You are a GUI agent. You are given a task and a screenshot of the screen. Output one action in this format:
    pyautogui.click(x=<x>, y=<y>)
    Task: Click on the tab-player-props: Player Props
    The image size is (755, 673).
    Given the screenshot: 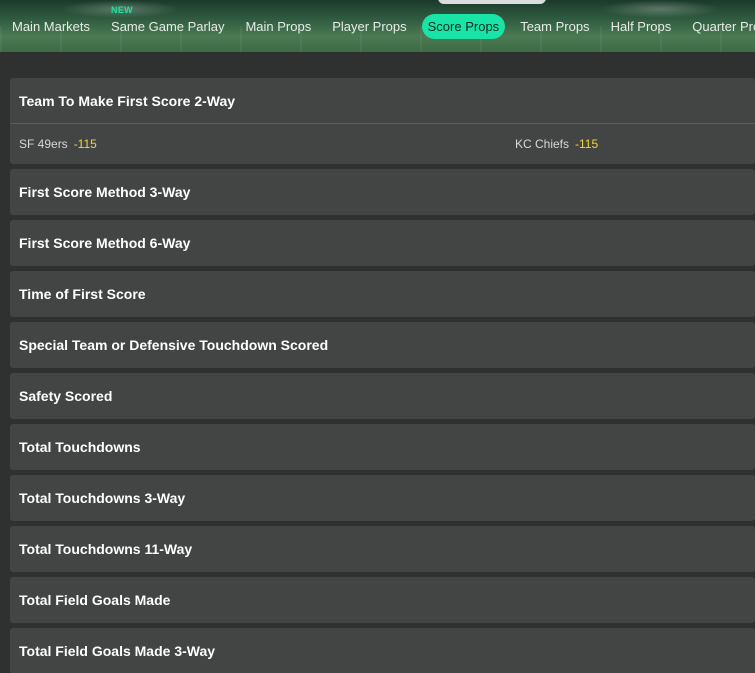 What is the action you would take?
    pyautogui.click(x=369, y=26)
    